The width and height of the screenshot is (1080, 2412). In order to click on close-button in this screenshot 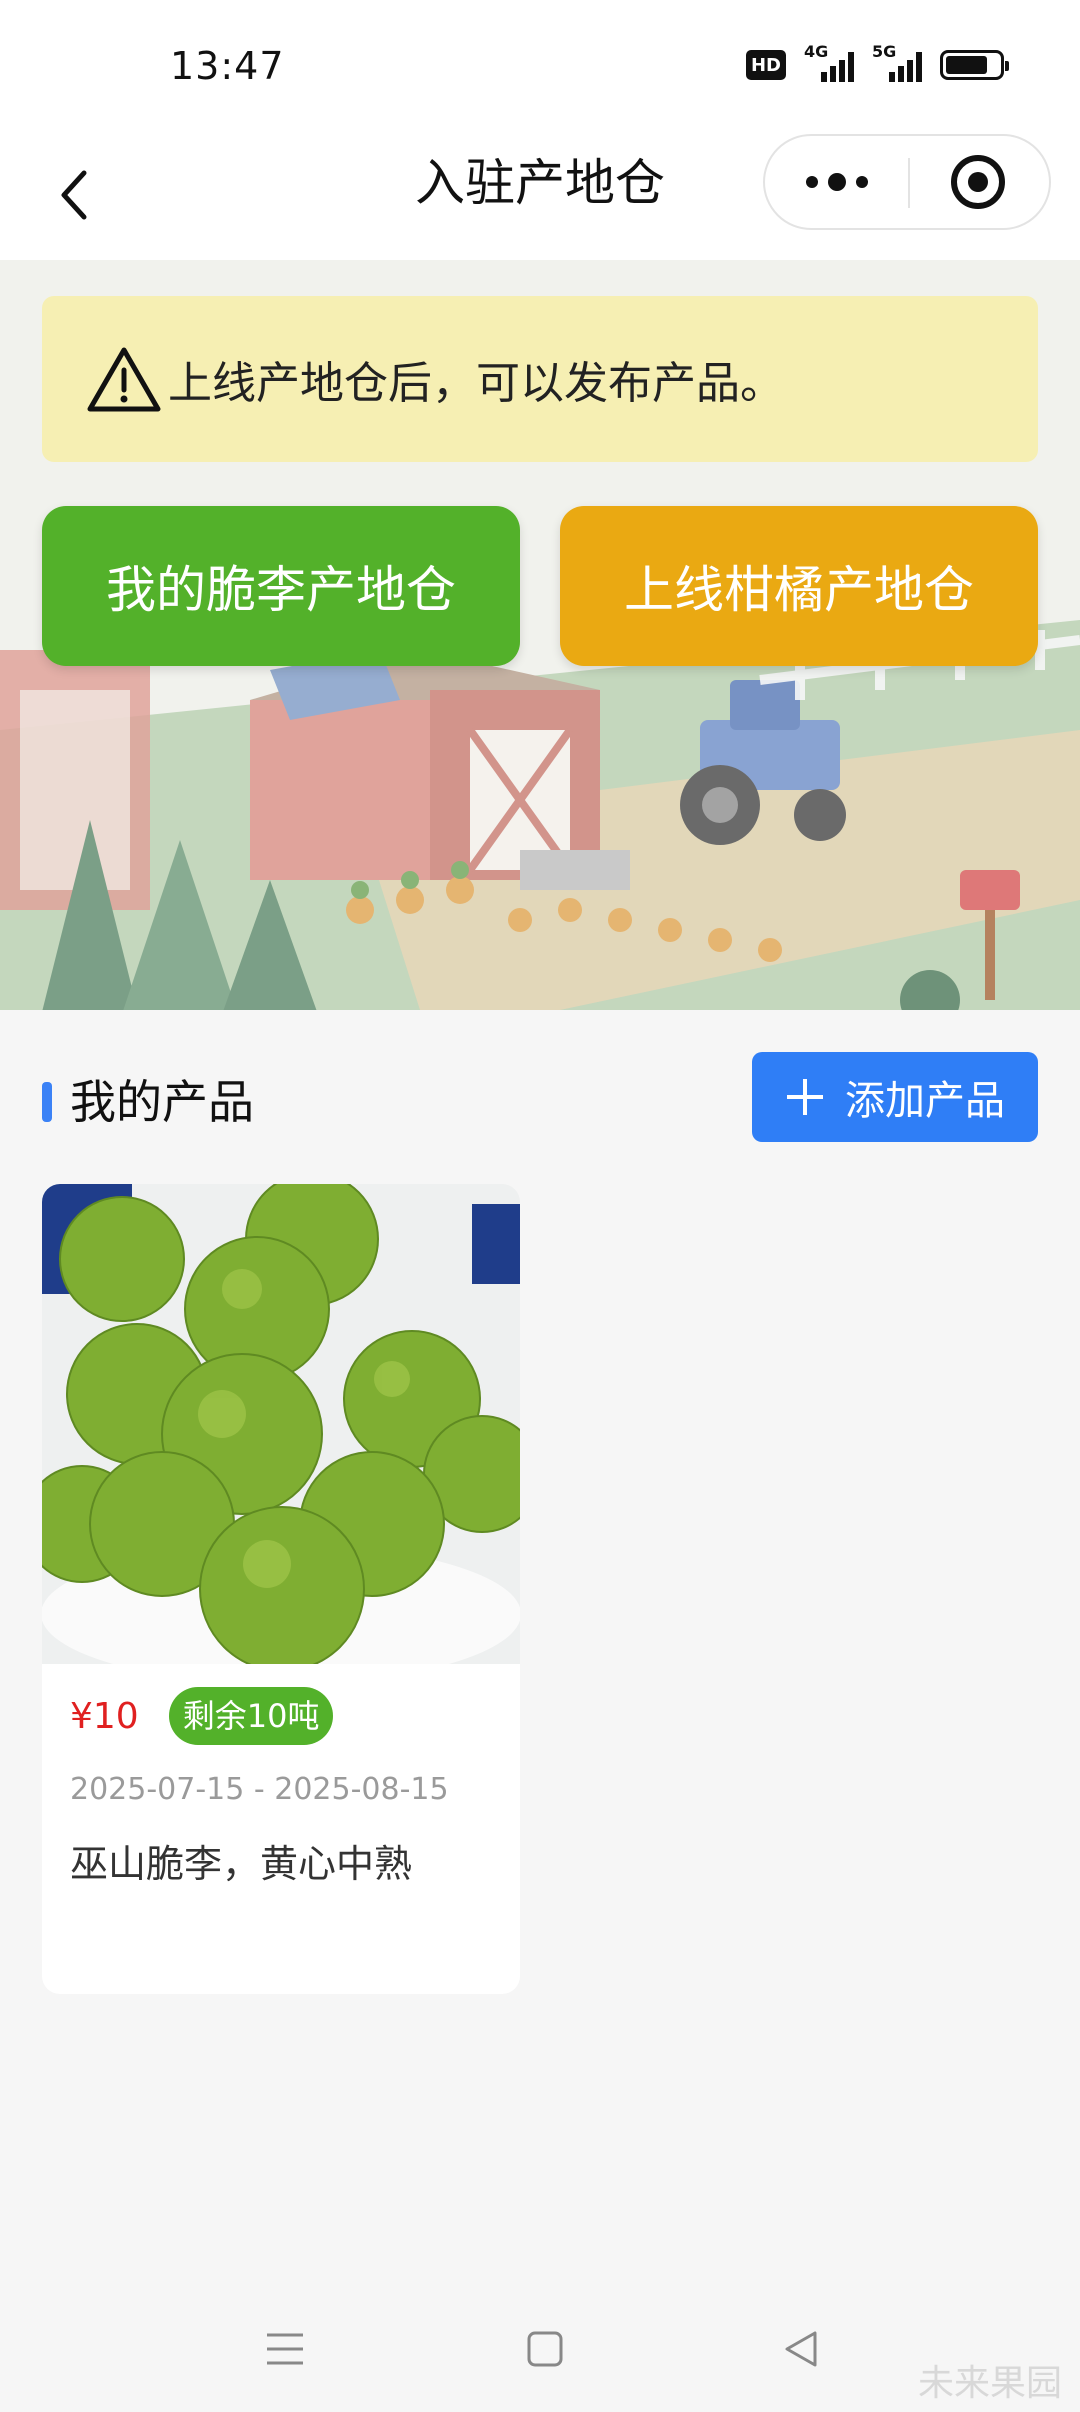, I will do `click(977, 182)`.